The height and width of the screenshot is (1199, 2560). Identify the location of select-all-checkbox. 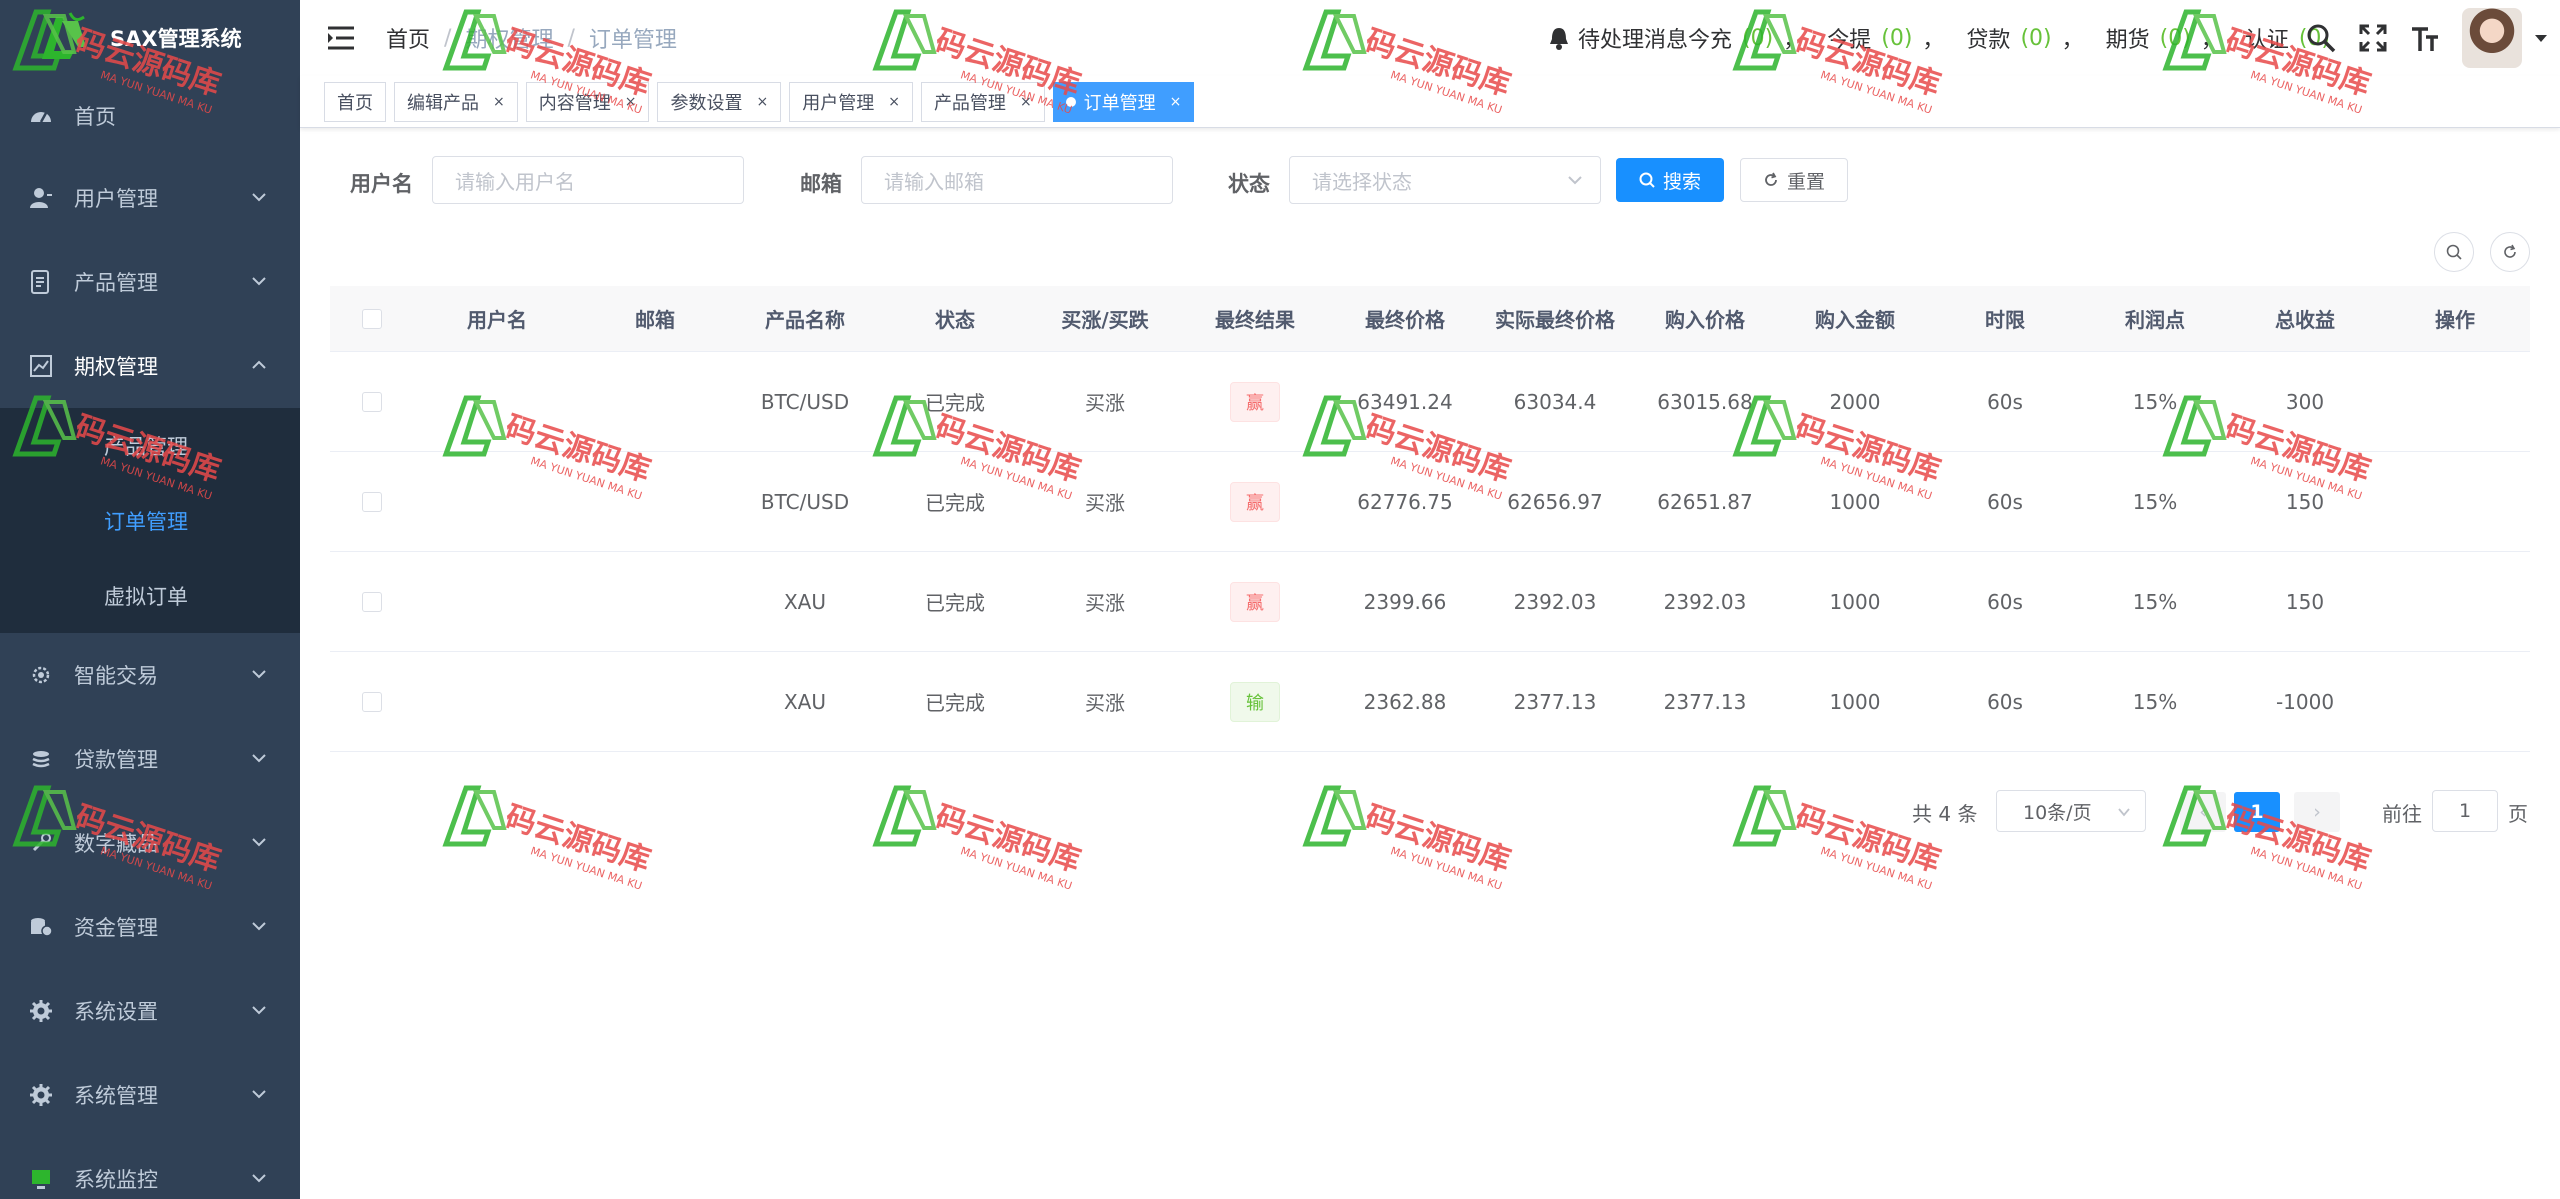
(372, 318).